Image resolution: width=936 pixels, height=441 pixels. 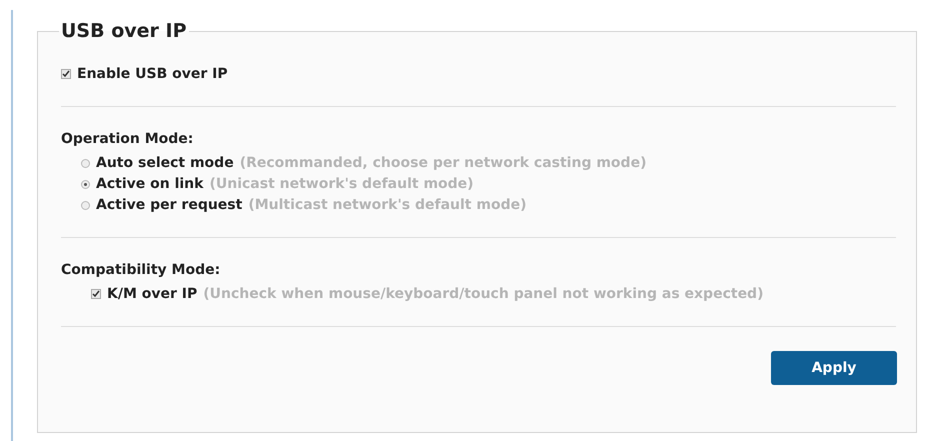 I want to click on checkbox-label: Enable USB over IP, so click(x=152, y=74).